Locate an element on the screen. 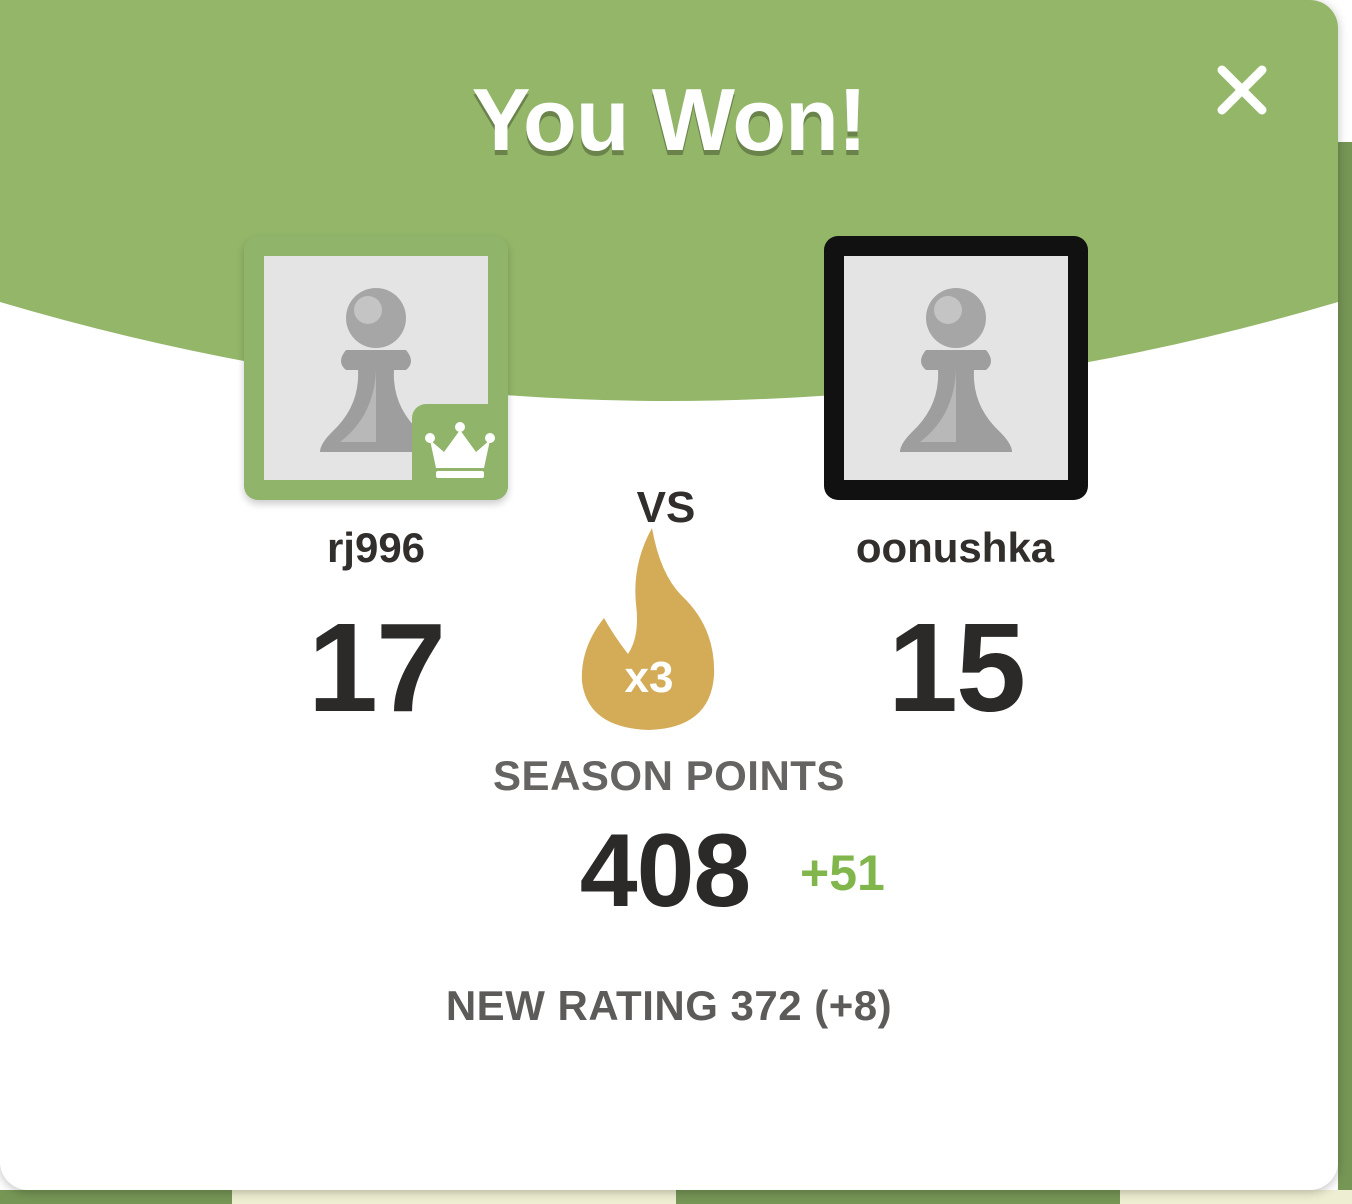  streak-multiplier: x3 is located at coordinates (649, 677).